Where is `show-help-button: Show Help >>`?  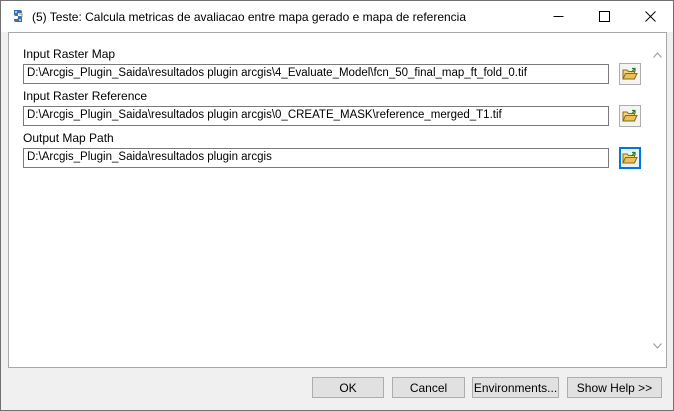
show-help-button: Show Help >> is located at coordinates (614, 387).